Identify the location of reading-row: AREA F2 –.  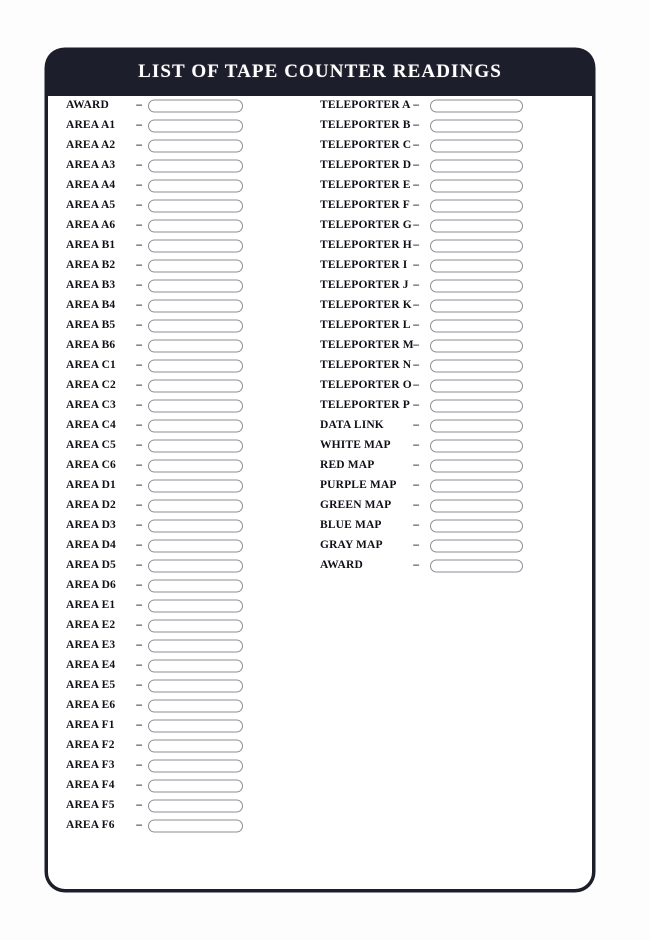
(166, 746).